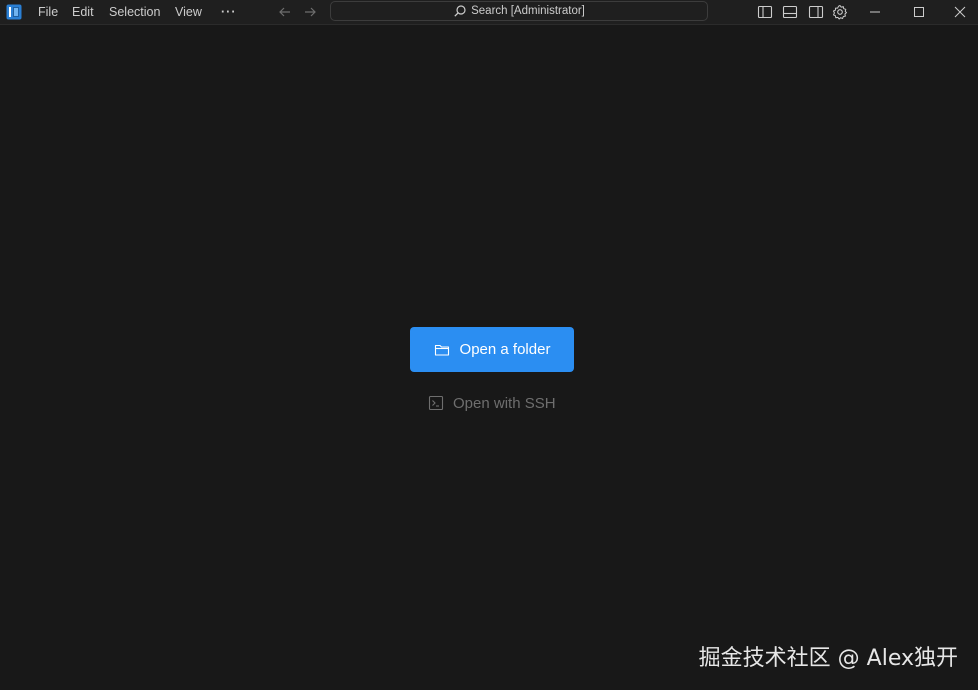 The image size is (978, 690). Describe the element at coordinates (919, 12) in the screenshot. I see `maximize-icon` at that location.